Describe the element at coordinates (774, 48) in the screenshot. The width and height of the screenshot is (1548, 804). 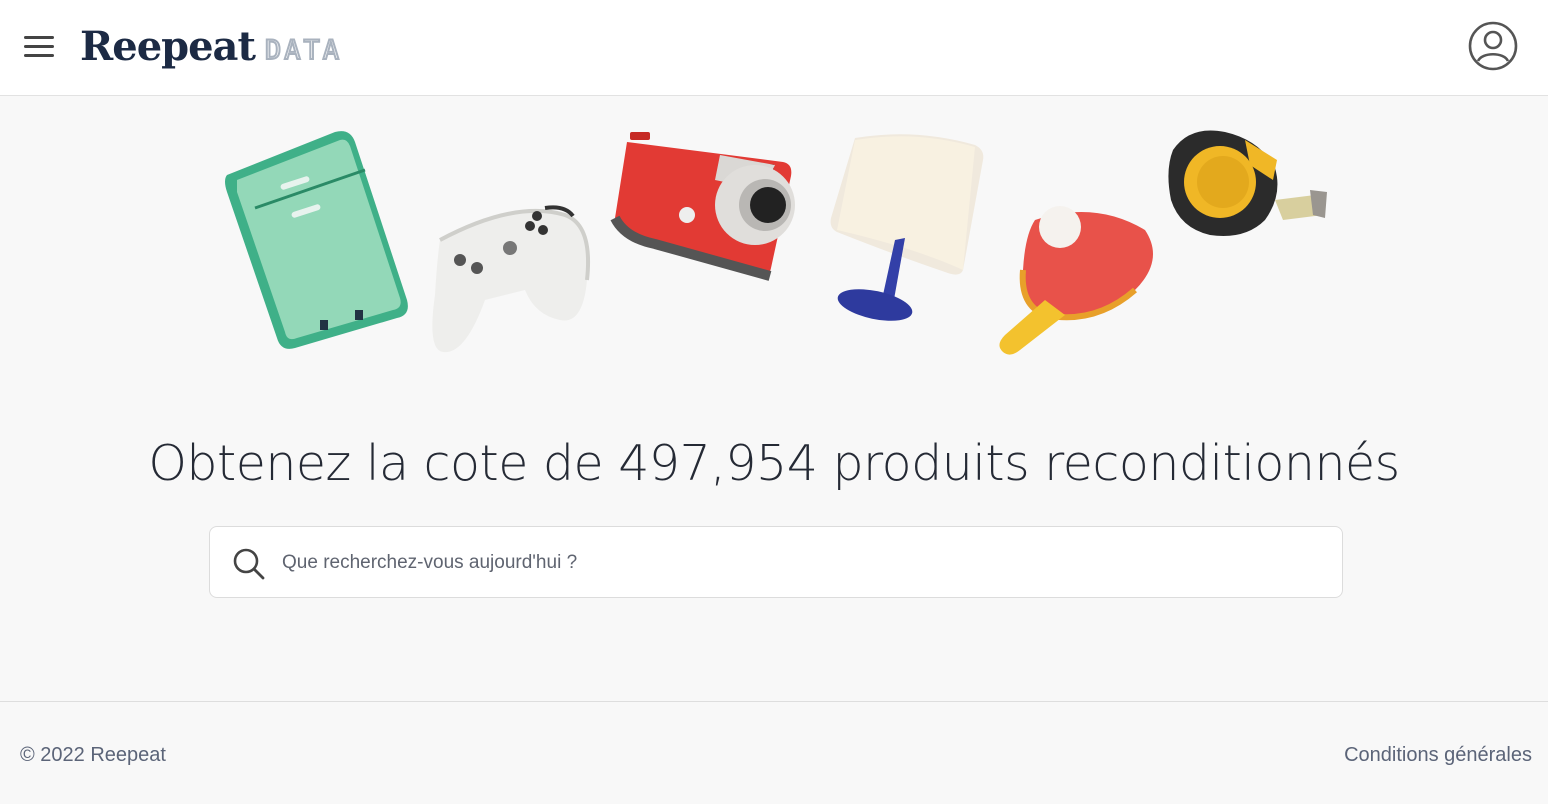
I see `top-header: Reepeat DATA` at that location.